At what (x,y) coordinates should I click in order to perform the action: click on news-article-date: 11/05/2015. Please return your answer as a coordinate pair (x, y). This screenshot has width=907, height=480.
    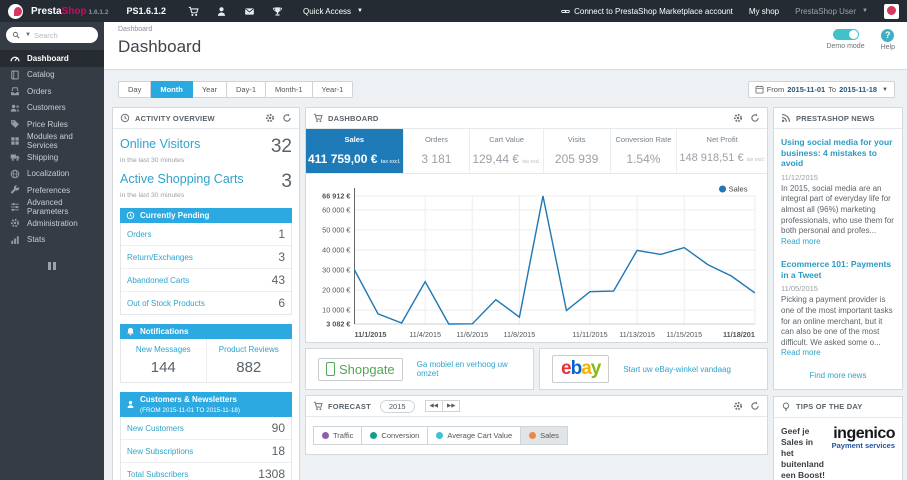
    Looking at the image, I should click on (799, 289).